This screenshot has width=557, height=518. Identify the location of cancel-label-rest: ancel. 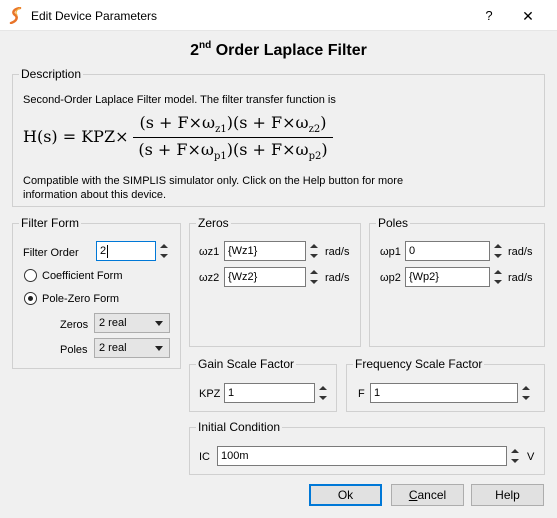
(432, 495).